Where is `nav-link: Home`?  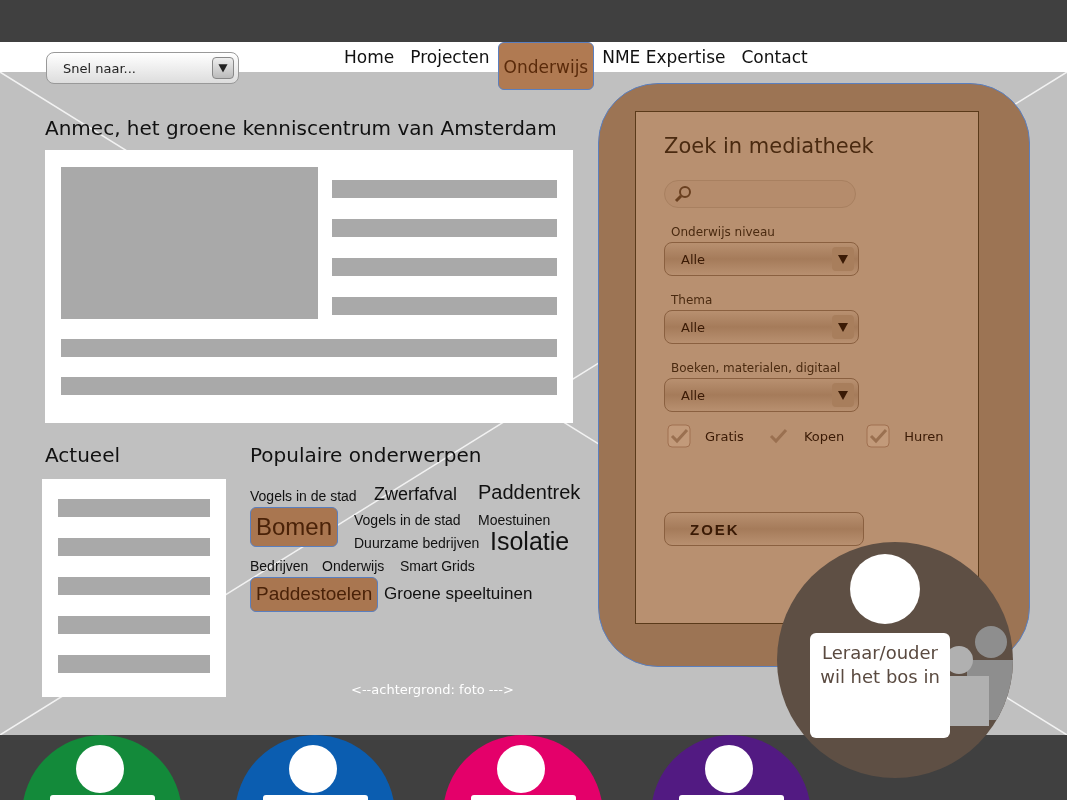
nav-link: Home is located at coordinates (369, 57).